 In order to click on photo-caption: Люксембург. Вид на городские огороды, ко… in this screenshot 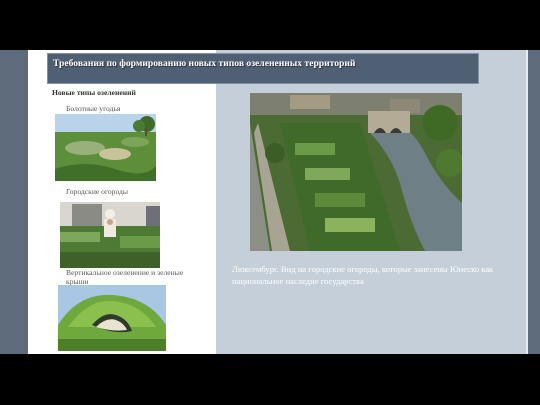, I will do `click(363, 275)`.